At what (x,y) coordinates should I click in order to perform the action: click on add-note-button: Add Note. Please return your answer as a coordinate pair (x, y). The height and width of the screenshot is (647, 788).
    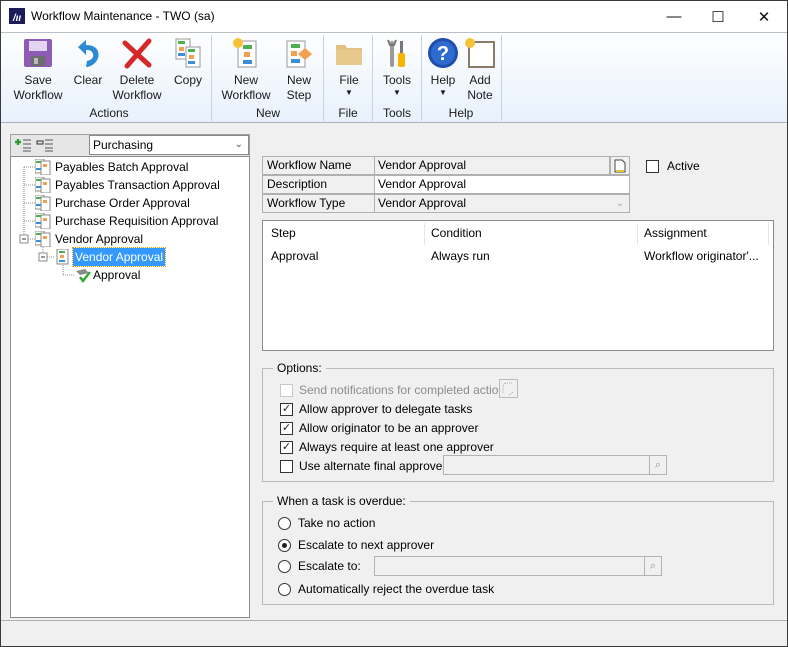
    Looking at the image, I should click on (480, 71).